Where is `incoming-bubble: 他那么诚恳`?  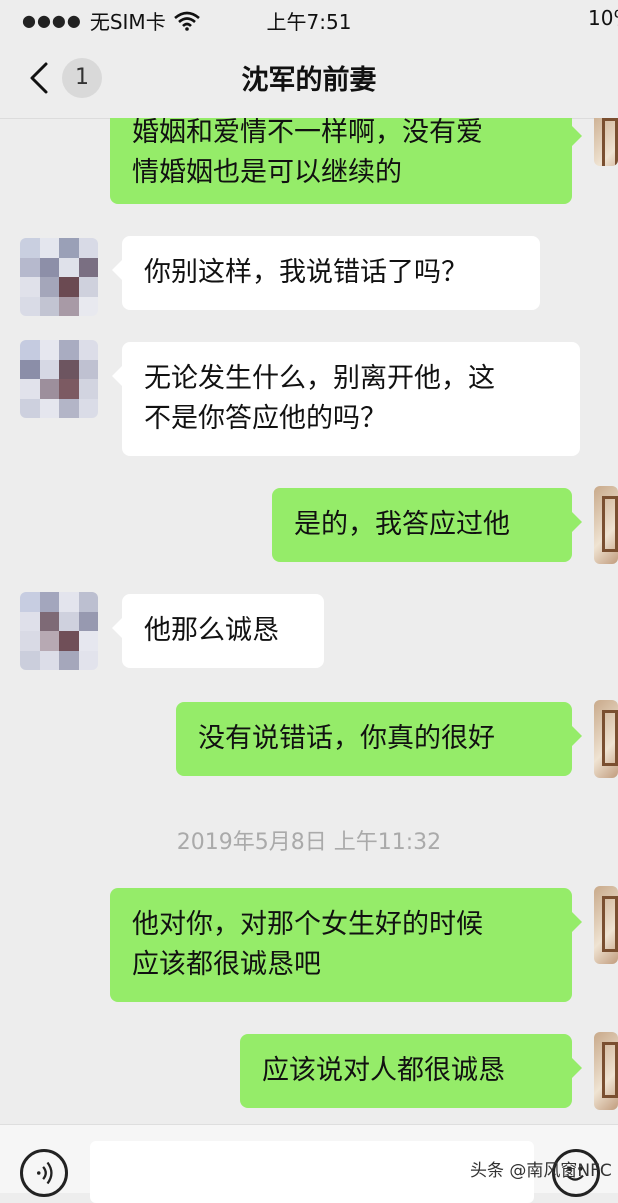
incoming-bubble: 他那么诚恳 is located at coordinates (218, 631).